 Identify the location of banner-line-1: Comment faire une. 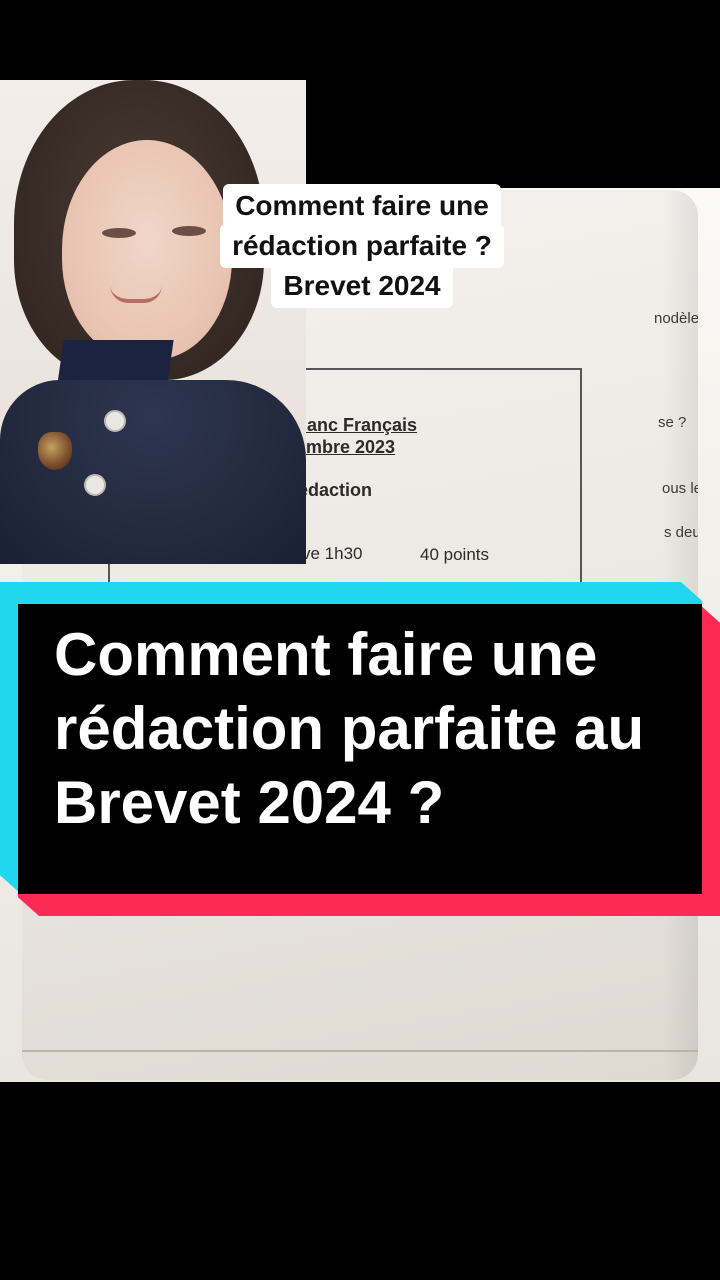
(326, 654).